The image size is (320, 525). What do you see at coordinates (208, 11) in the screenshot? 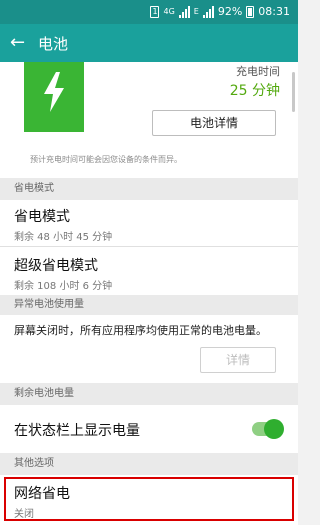
I see `signal-strength-2-icon` at bounding box center [208, 11].